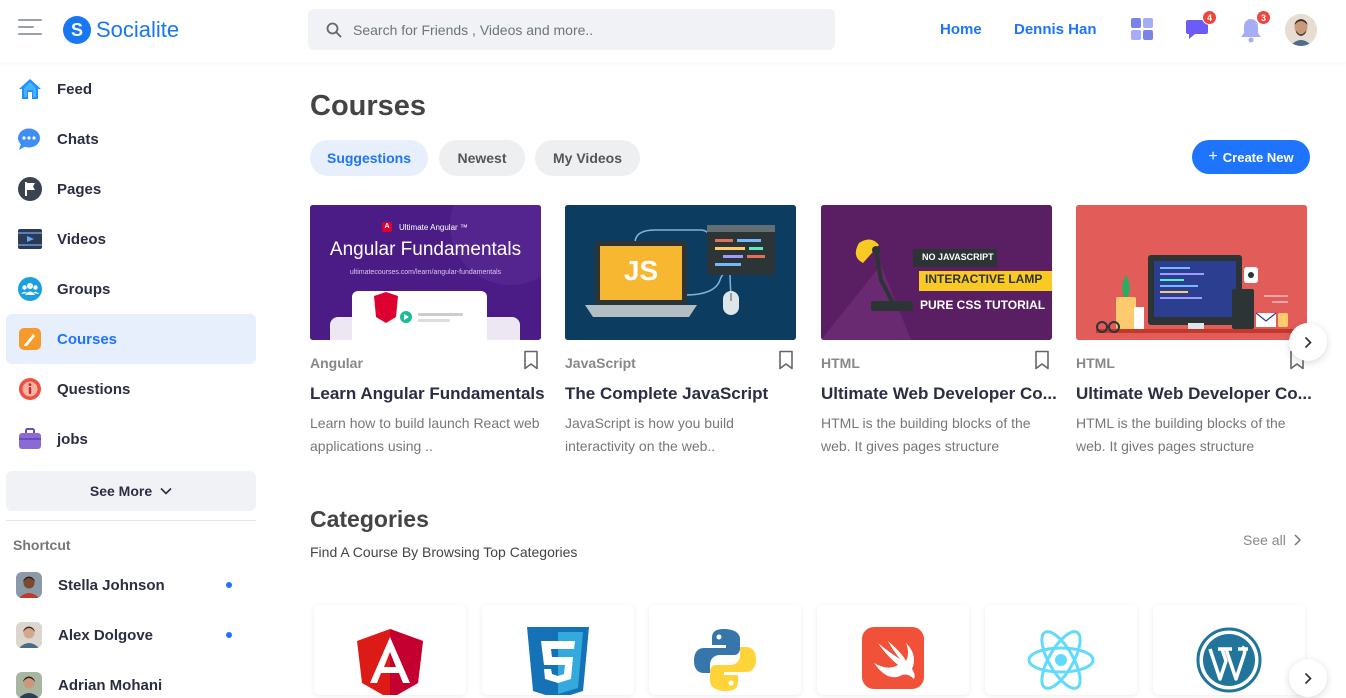 The width and height of the screenshot is (1346, 698). I want to click on shortcut-heading: Shortcut, so click(42, 545).